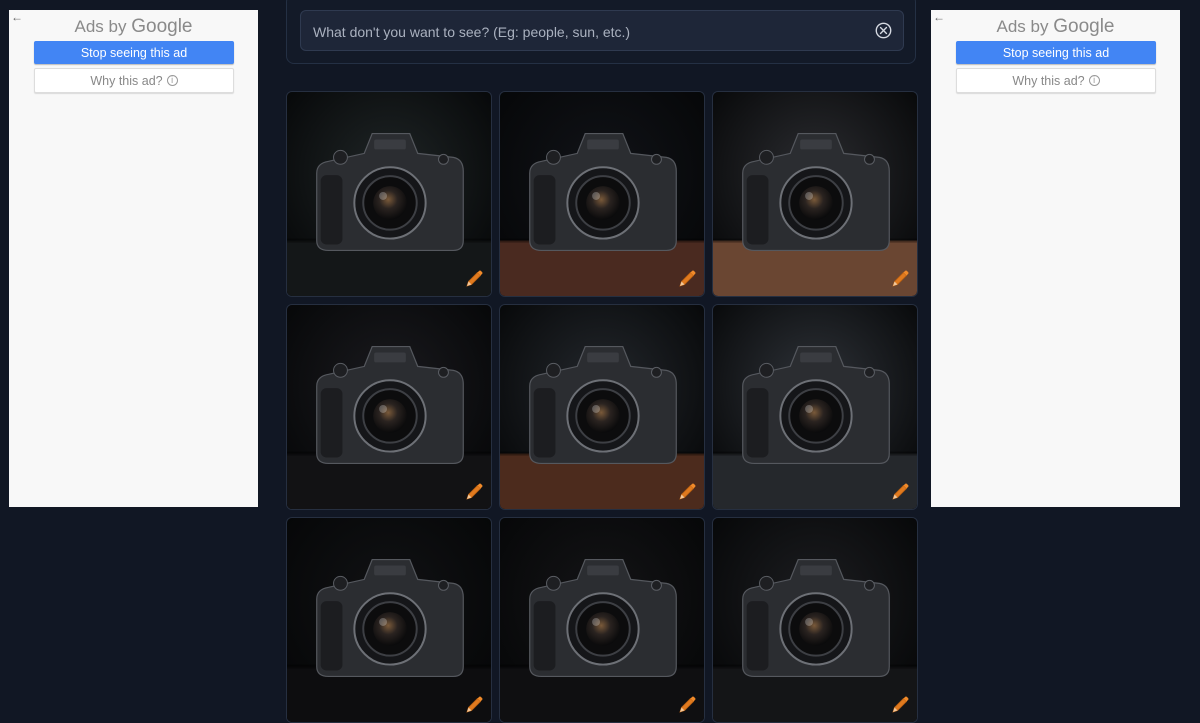 This screenshot has width=1200, height=723. Describe the element at coordinates (883, 30) in the screenshot. I see `clear-circle-icon` at that location.